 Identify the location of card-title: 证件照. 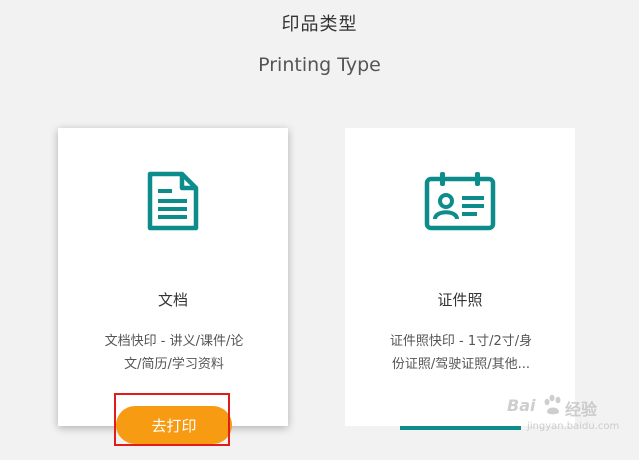
(460, 300).